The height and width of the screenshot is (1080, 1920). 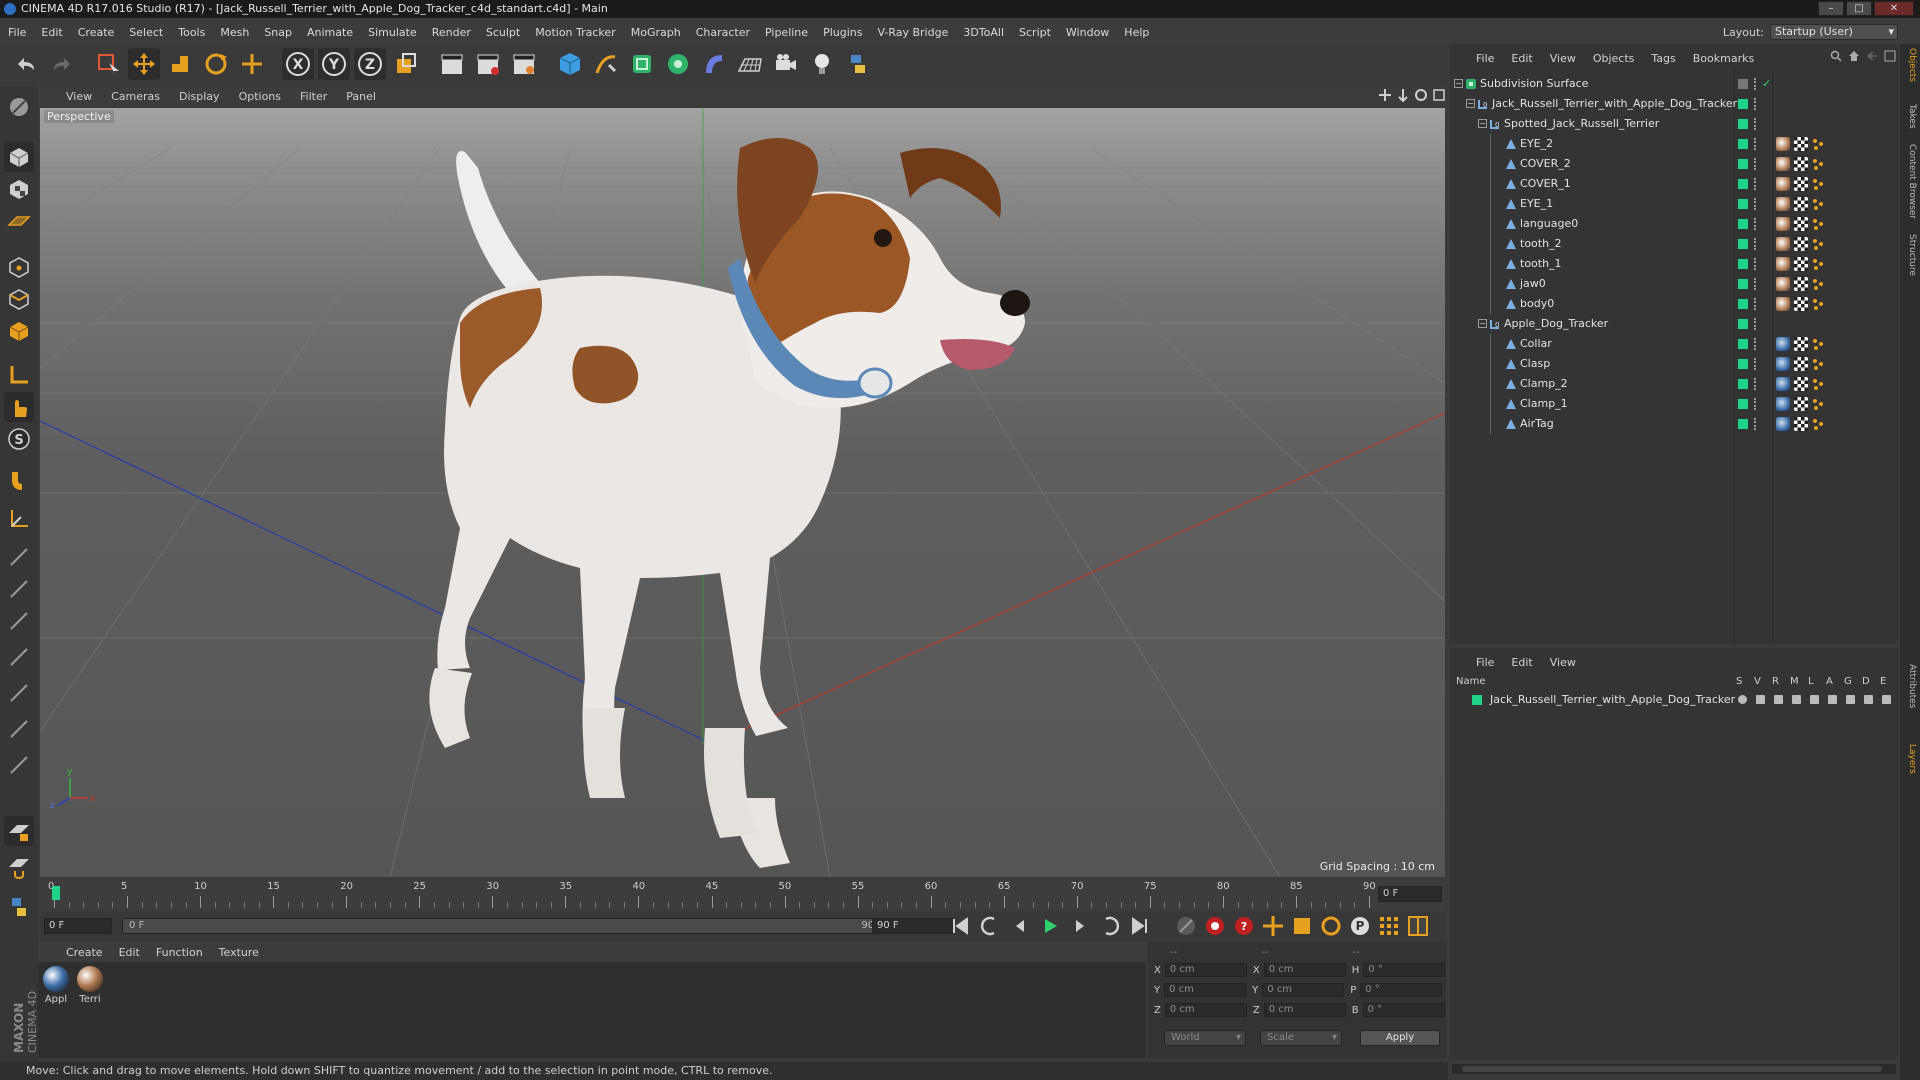 I want to click on maximize-panel-icon, so click(x=1890, y=56).